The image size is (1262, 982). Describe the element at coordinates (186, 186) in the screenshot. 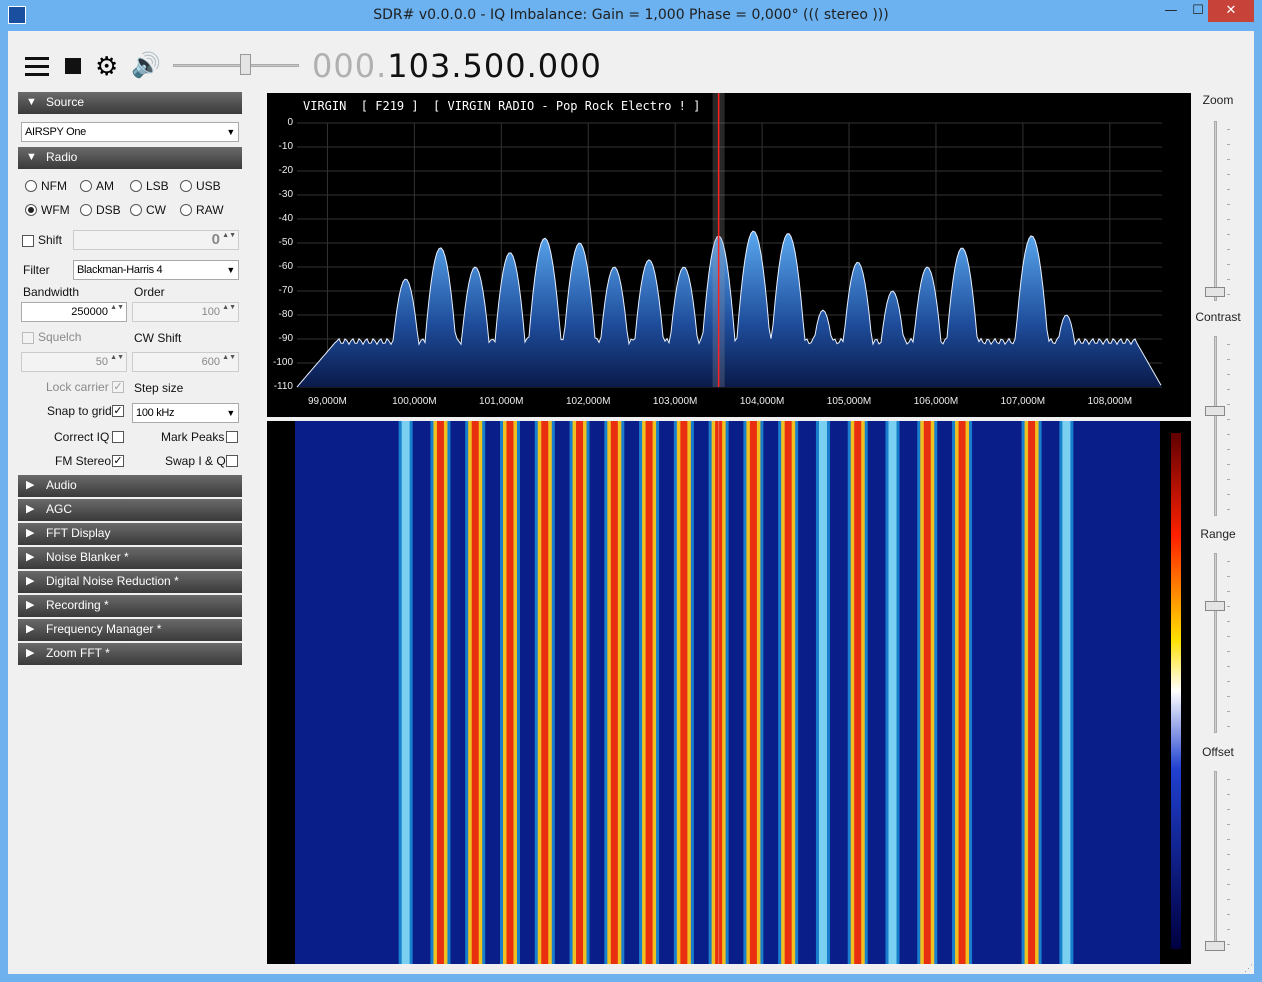

I see `mode-usb-radio` at that location.